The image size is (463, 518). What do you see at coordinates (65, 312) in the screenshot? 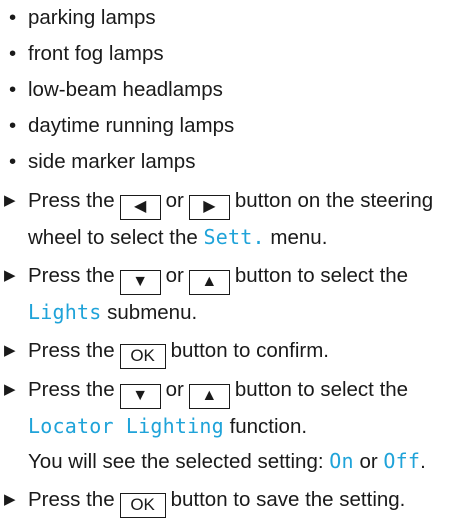
I see `submenu-name: Lights` at bounding box center [65, 312].